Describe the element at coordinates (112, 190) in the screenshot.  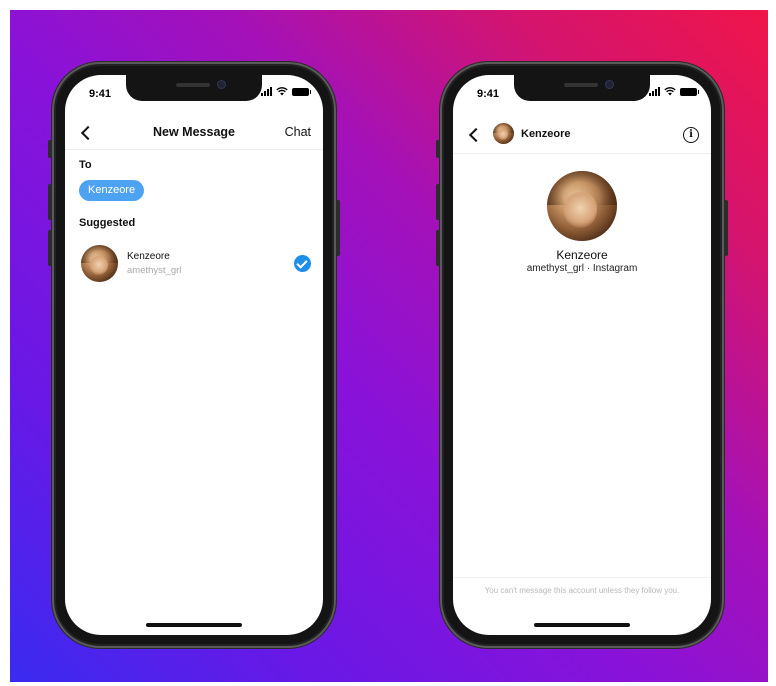
I see `recipient-chip: Kenzeore` at that location.